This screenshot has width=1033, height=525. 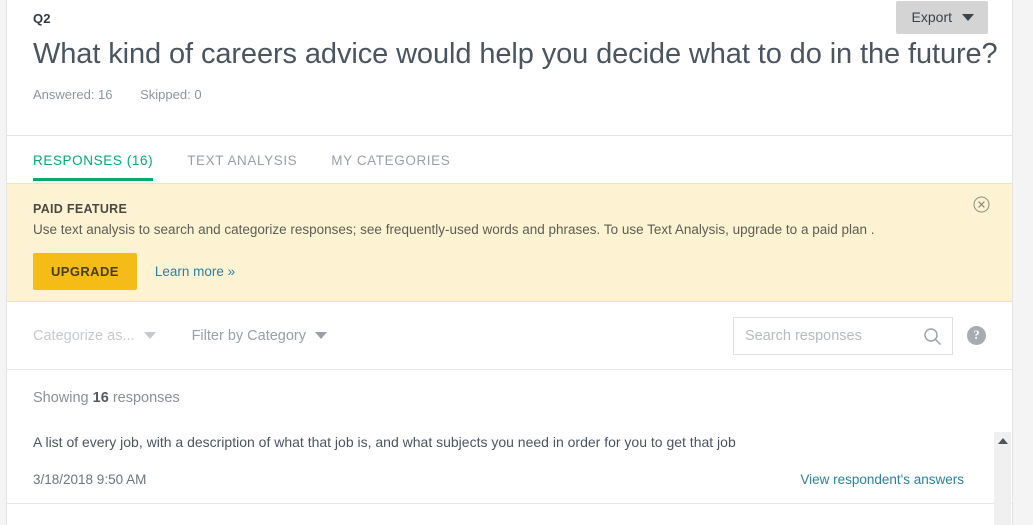 What do you see at coordinates (85, 271) in the screenshot?
I see `upgrade-button: UPGRADE` at bounding box center [85, 271].